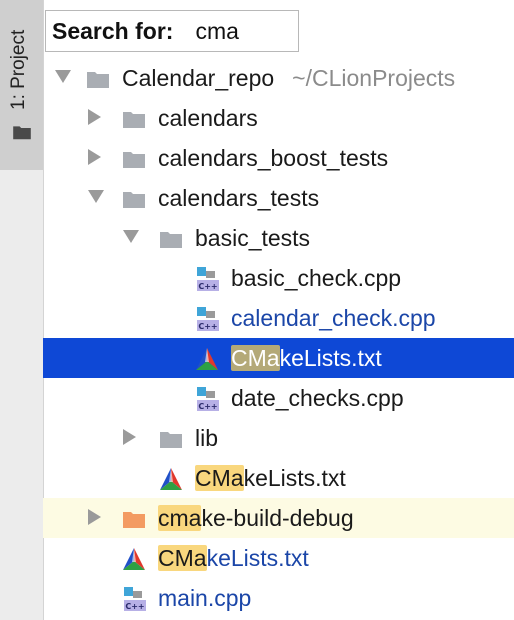 The image size is (514, 620). What do you see at coordinates (316, 278) in the screenshot?
I see `file-label: basic_check.cpp` at bounding box center [316, 278].